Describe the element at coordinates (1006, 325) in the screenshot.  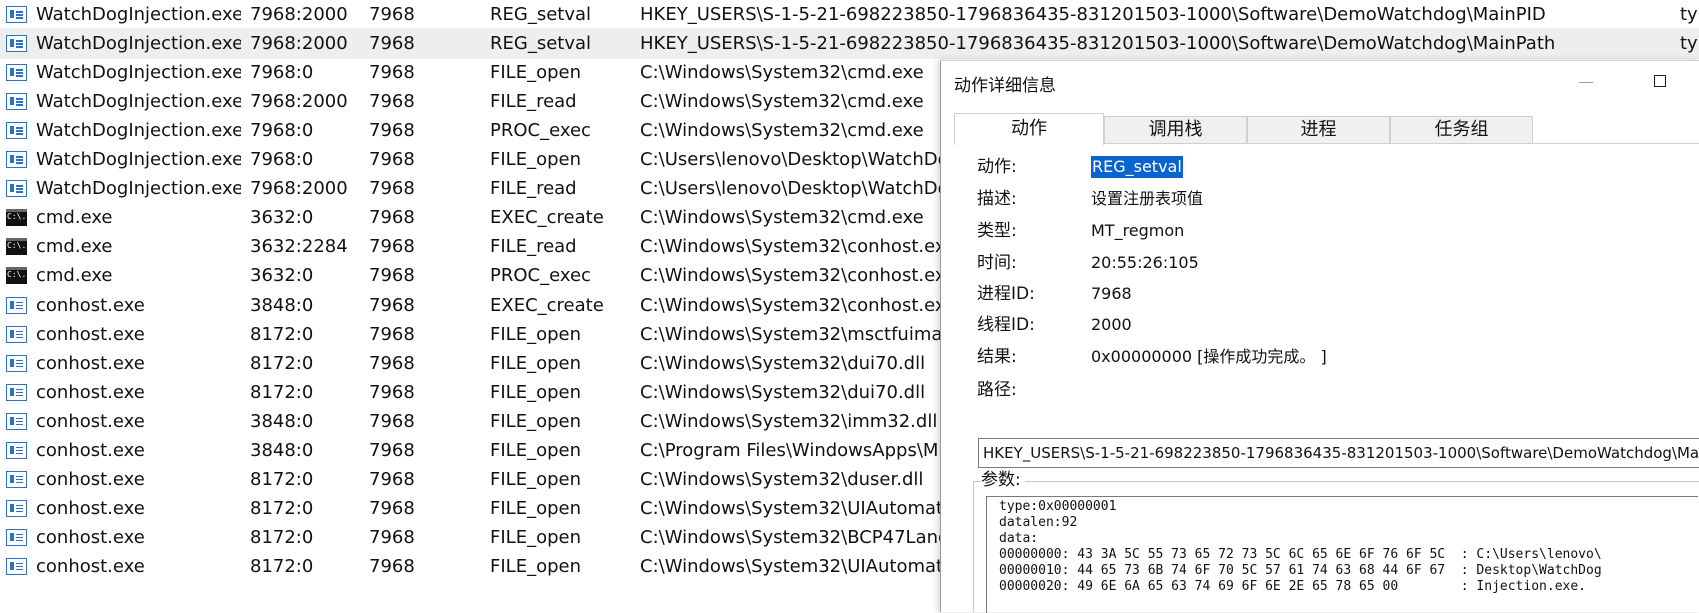
I see `thread-id-label: 线程ID:` at that location.